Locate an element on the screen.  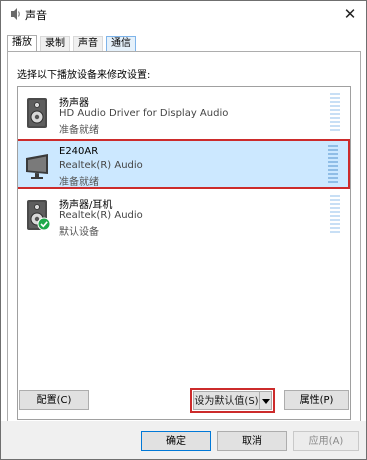
instruction-label: 选择以下播放设备来修改设置: is located at coordinates (84, 75).